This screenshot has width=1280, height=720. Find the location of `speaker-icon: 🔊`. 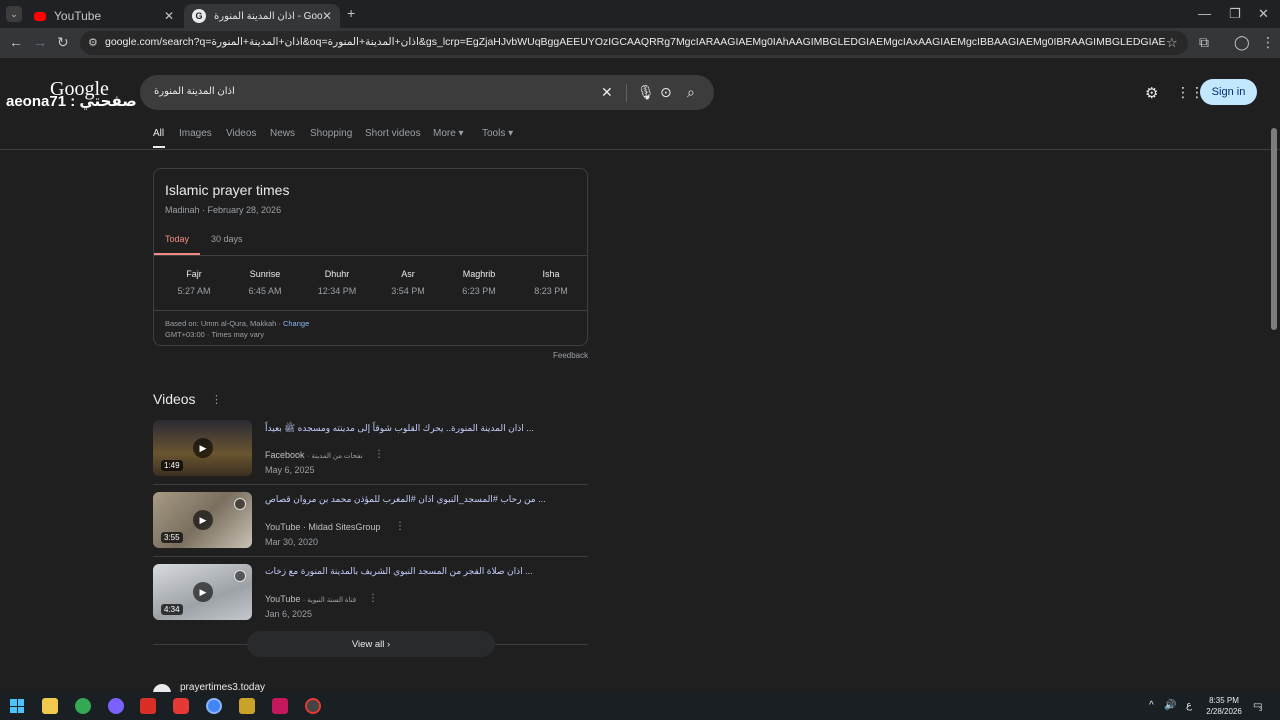

speaker-icon: 🔊 is located at coordinates (1170, 705).